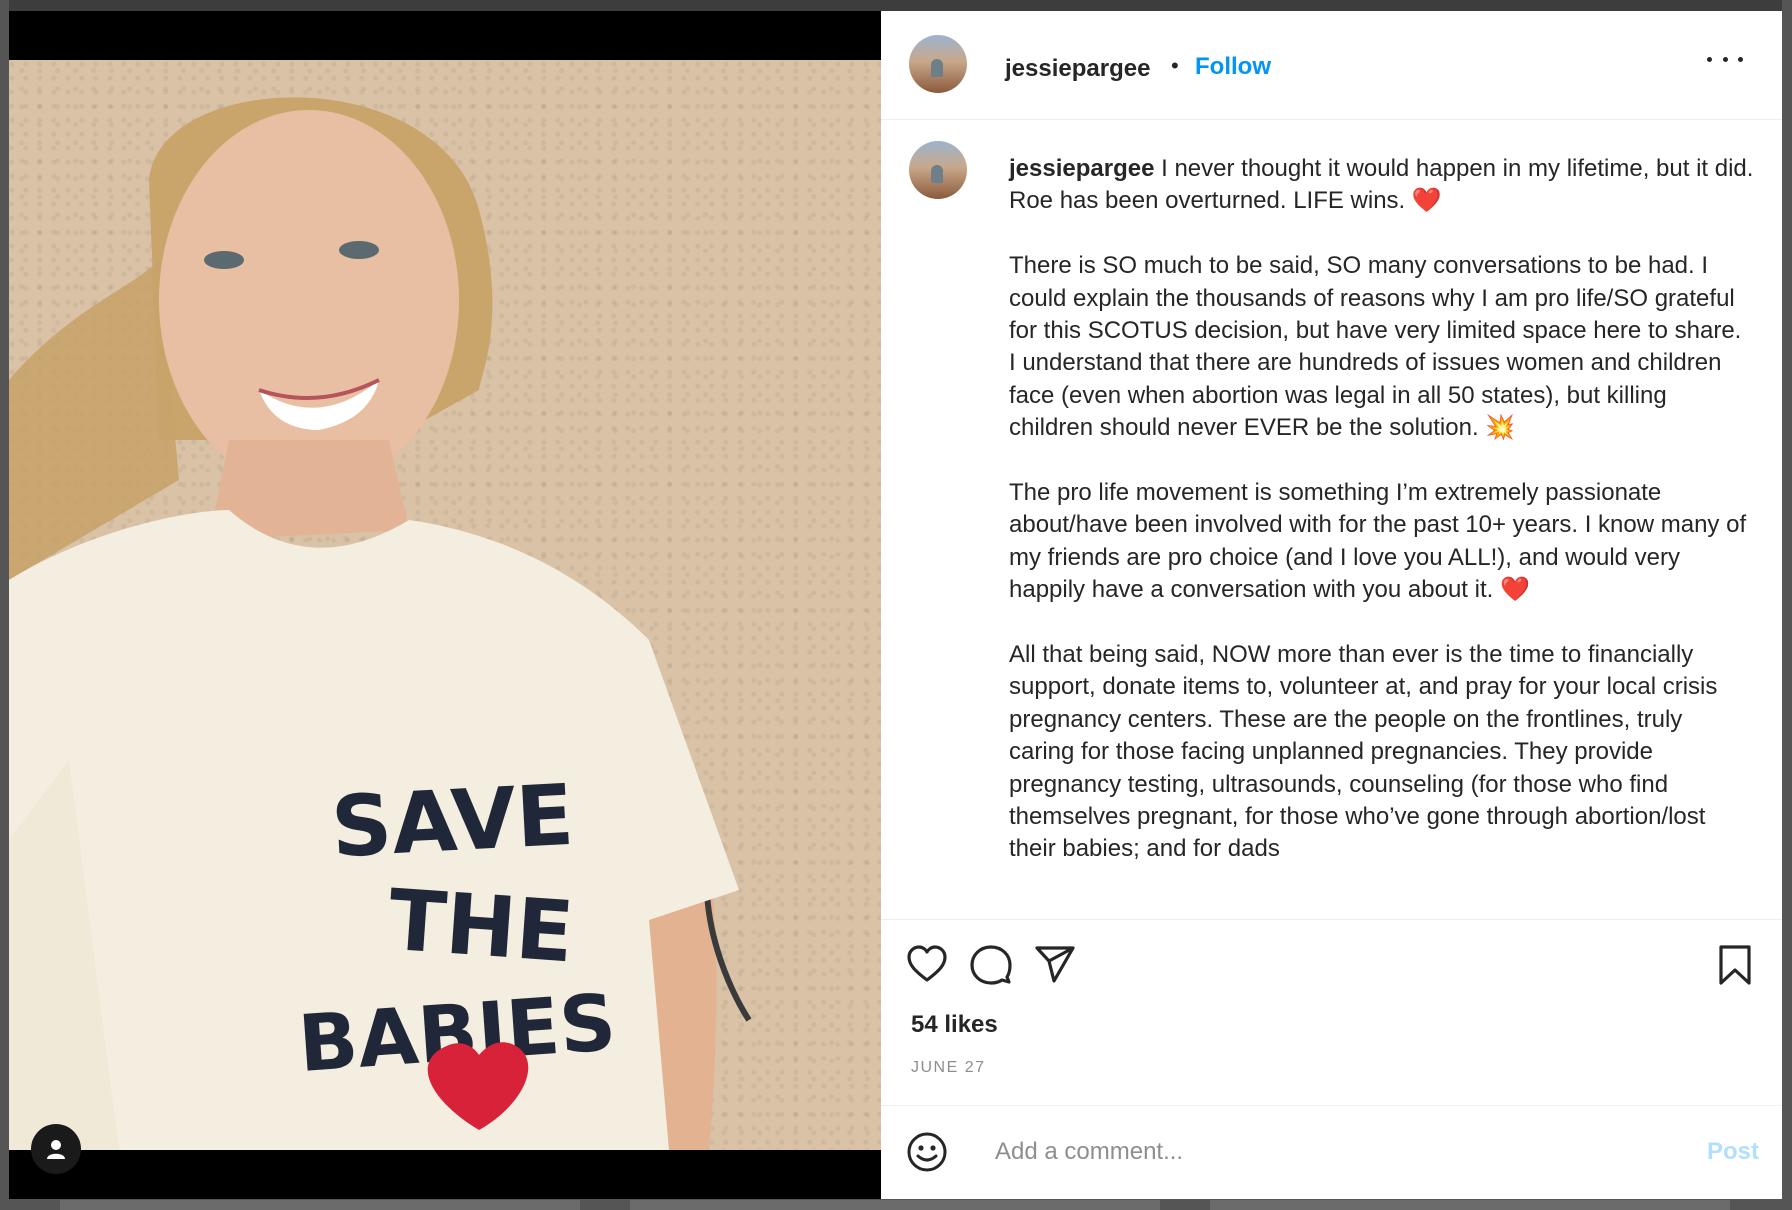 This screenshot has height=1210, width=1792. Describe the element at coordinates (927, 965) in the screenshot. I see `heart-icon` at that location.